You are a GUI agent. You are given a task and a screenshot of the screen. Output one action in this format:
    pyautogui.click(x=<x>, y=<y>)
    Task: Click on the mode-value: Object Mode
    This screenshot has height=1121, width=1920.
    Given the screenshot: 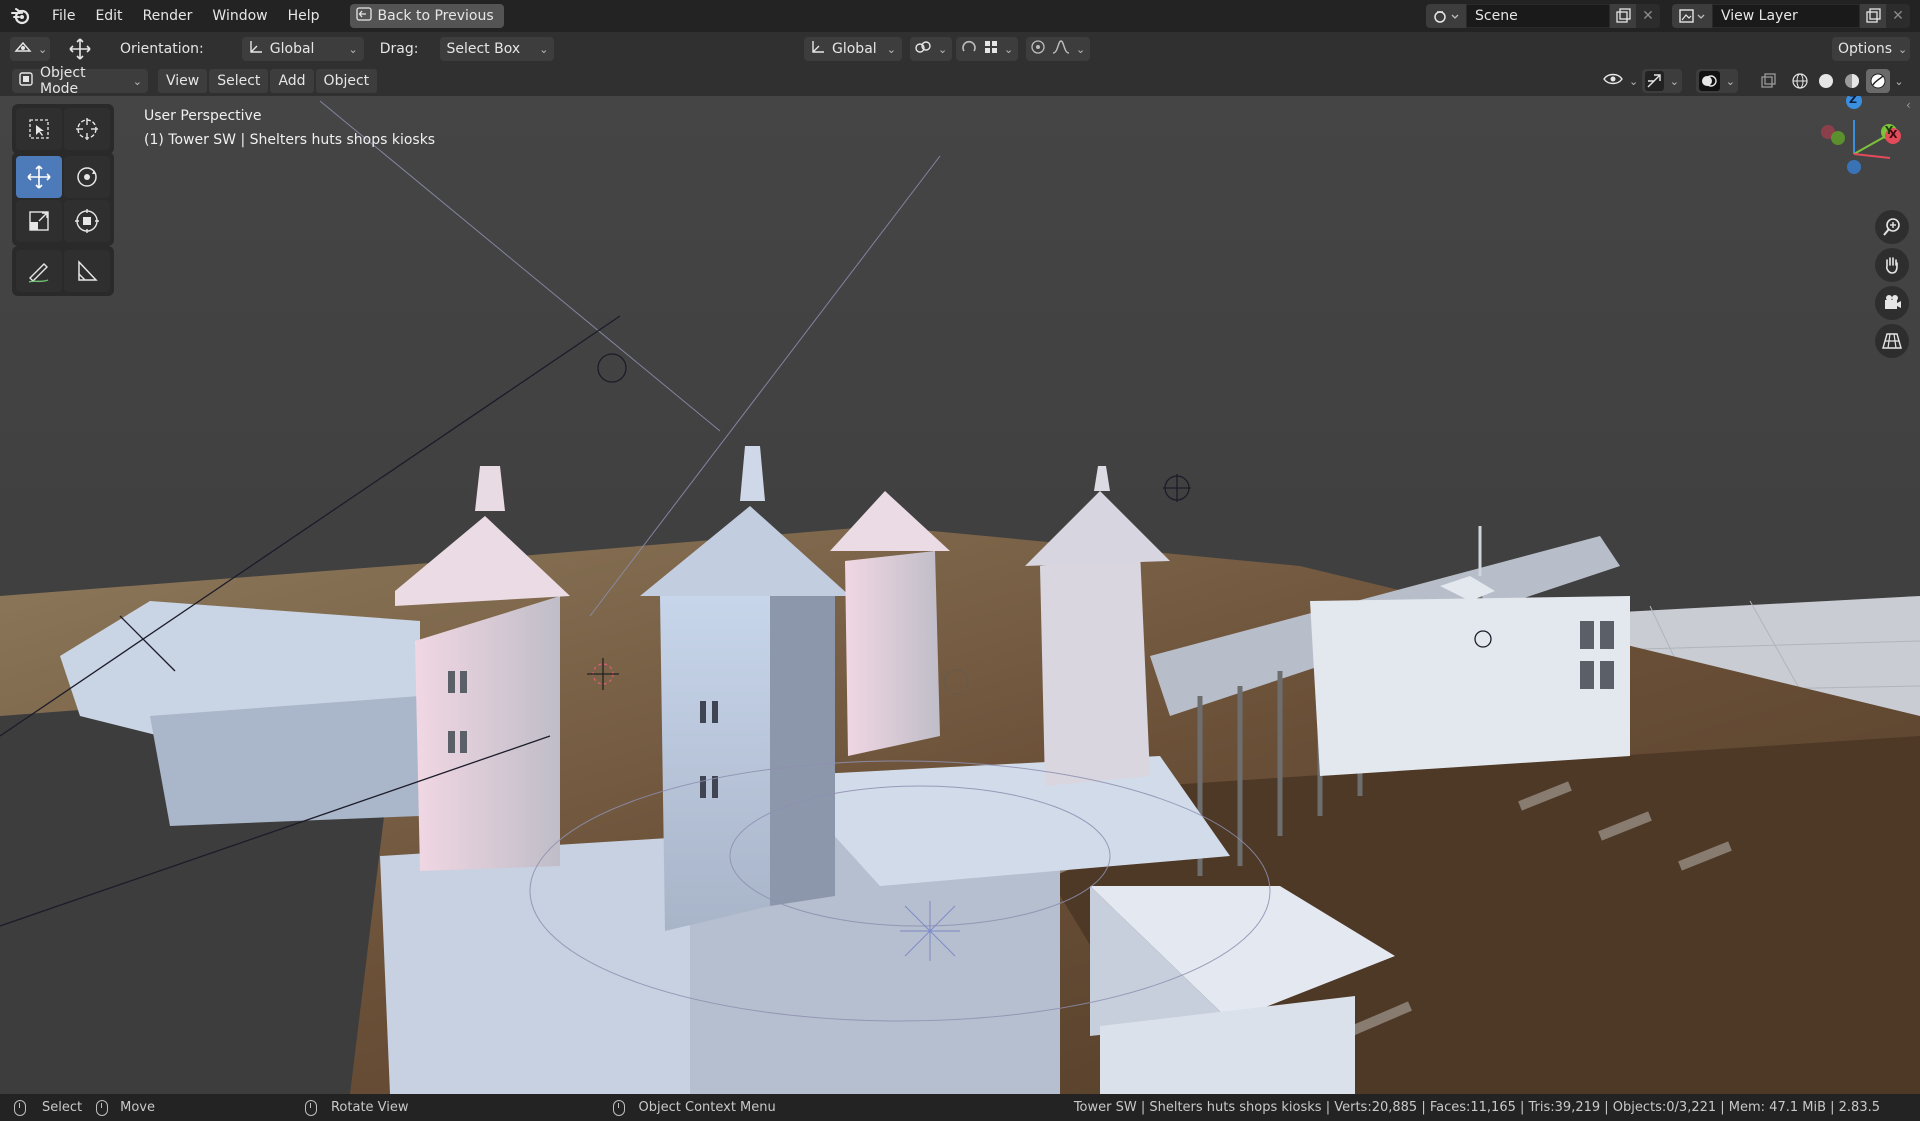 What is the action you would take?
    pyautogui.click(x=63, y=81)
    